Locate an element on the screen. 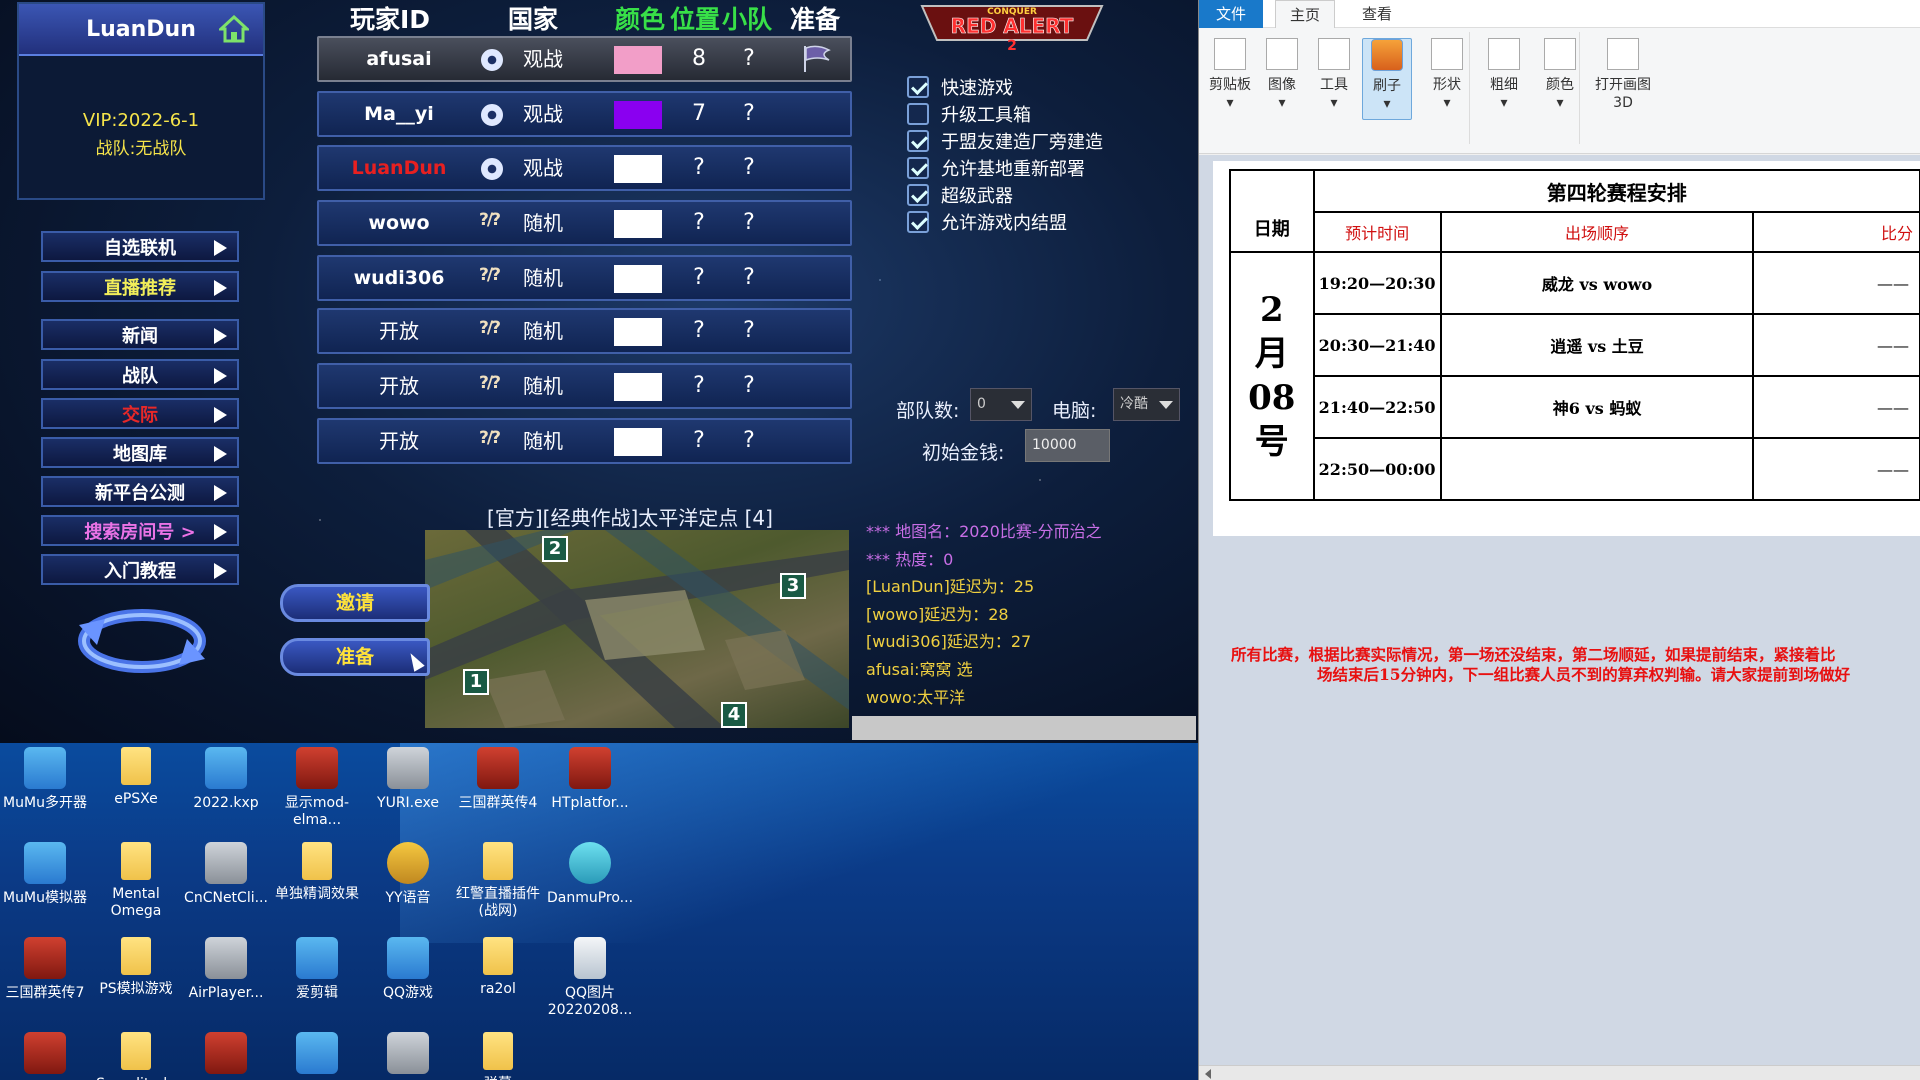 The height and width of the screenshot is (1080, 1920). home-icon is located at coordinates (234, 29).